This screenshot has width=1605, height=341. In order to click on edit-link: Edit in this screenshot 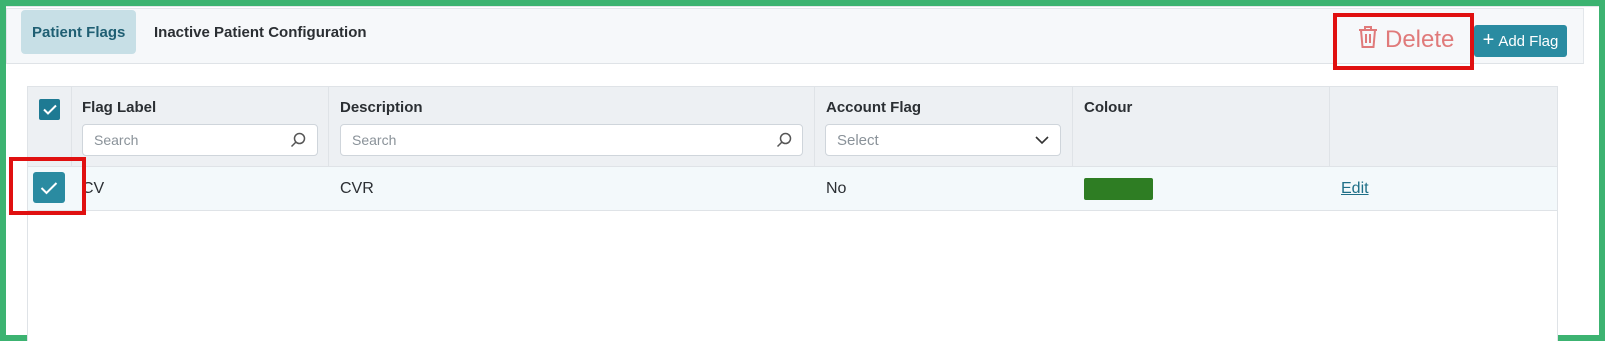, I will do `click(1355, 189)`.